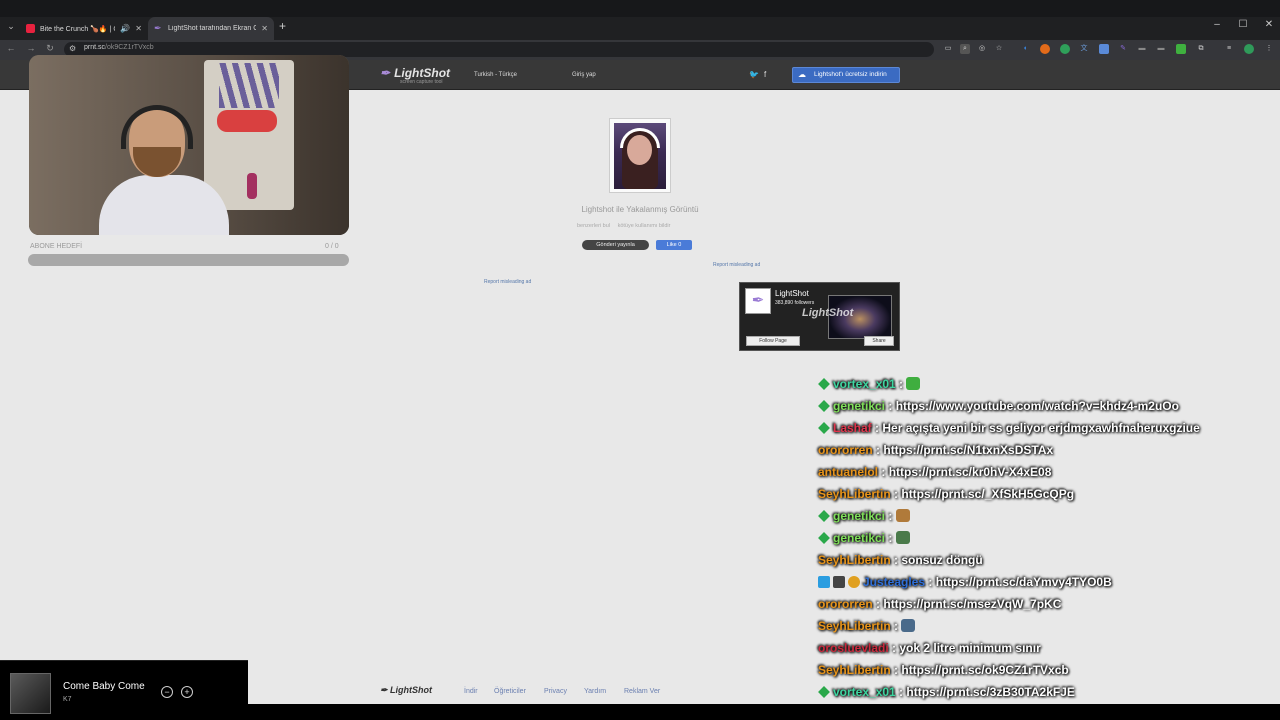 The height and width of the screenshot is (720, 1280). Describe the element at coordinates (965, 49) in the screenshot. I see `zoom-icon: ⌕` at that location.